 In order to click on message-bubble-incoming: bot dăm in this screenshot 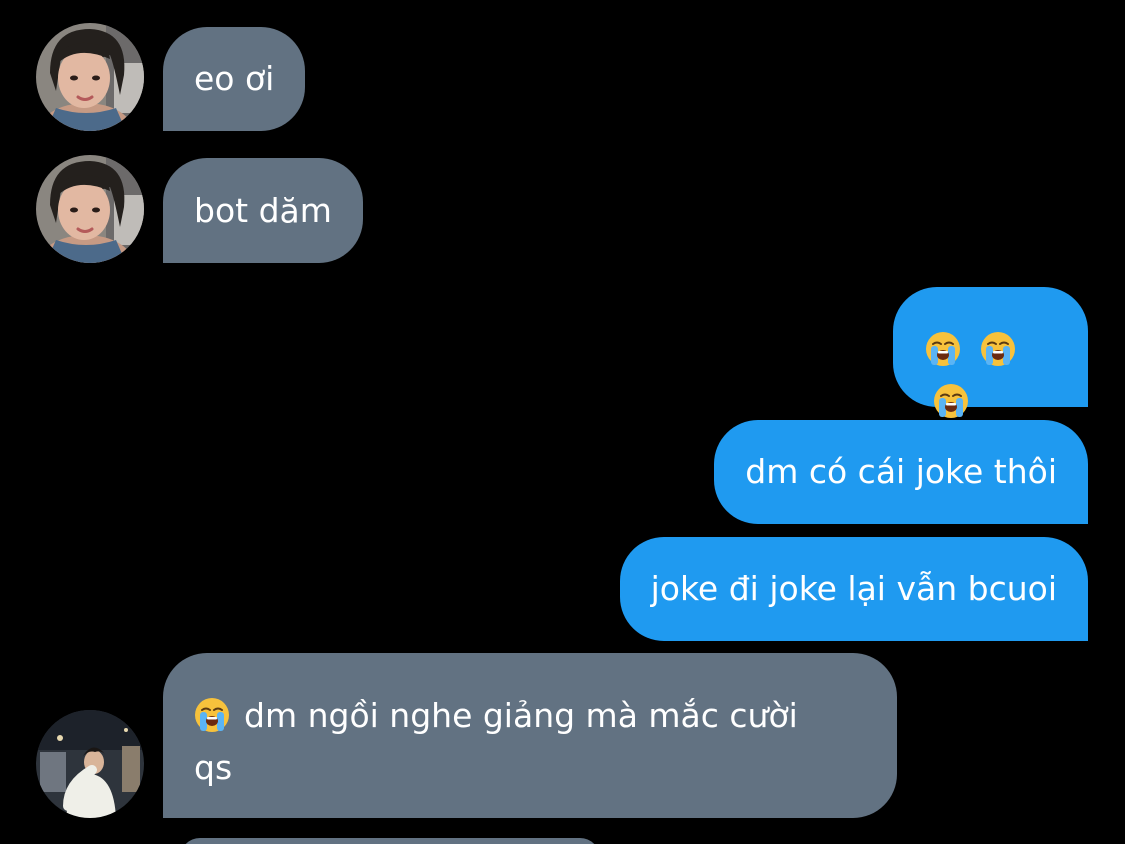, I will do `click(263, 210)`.